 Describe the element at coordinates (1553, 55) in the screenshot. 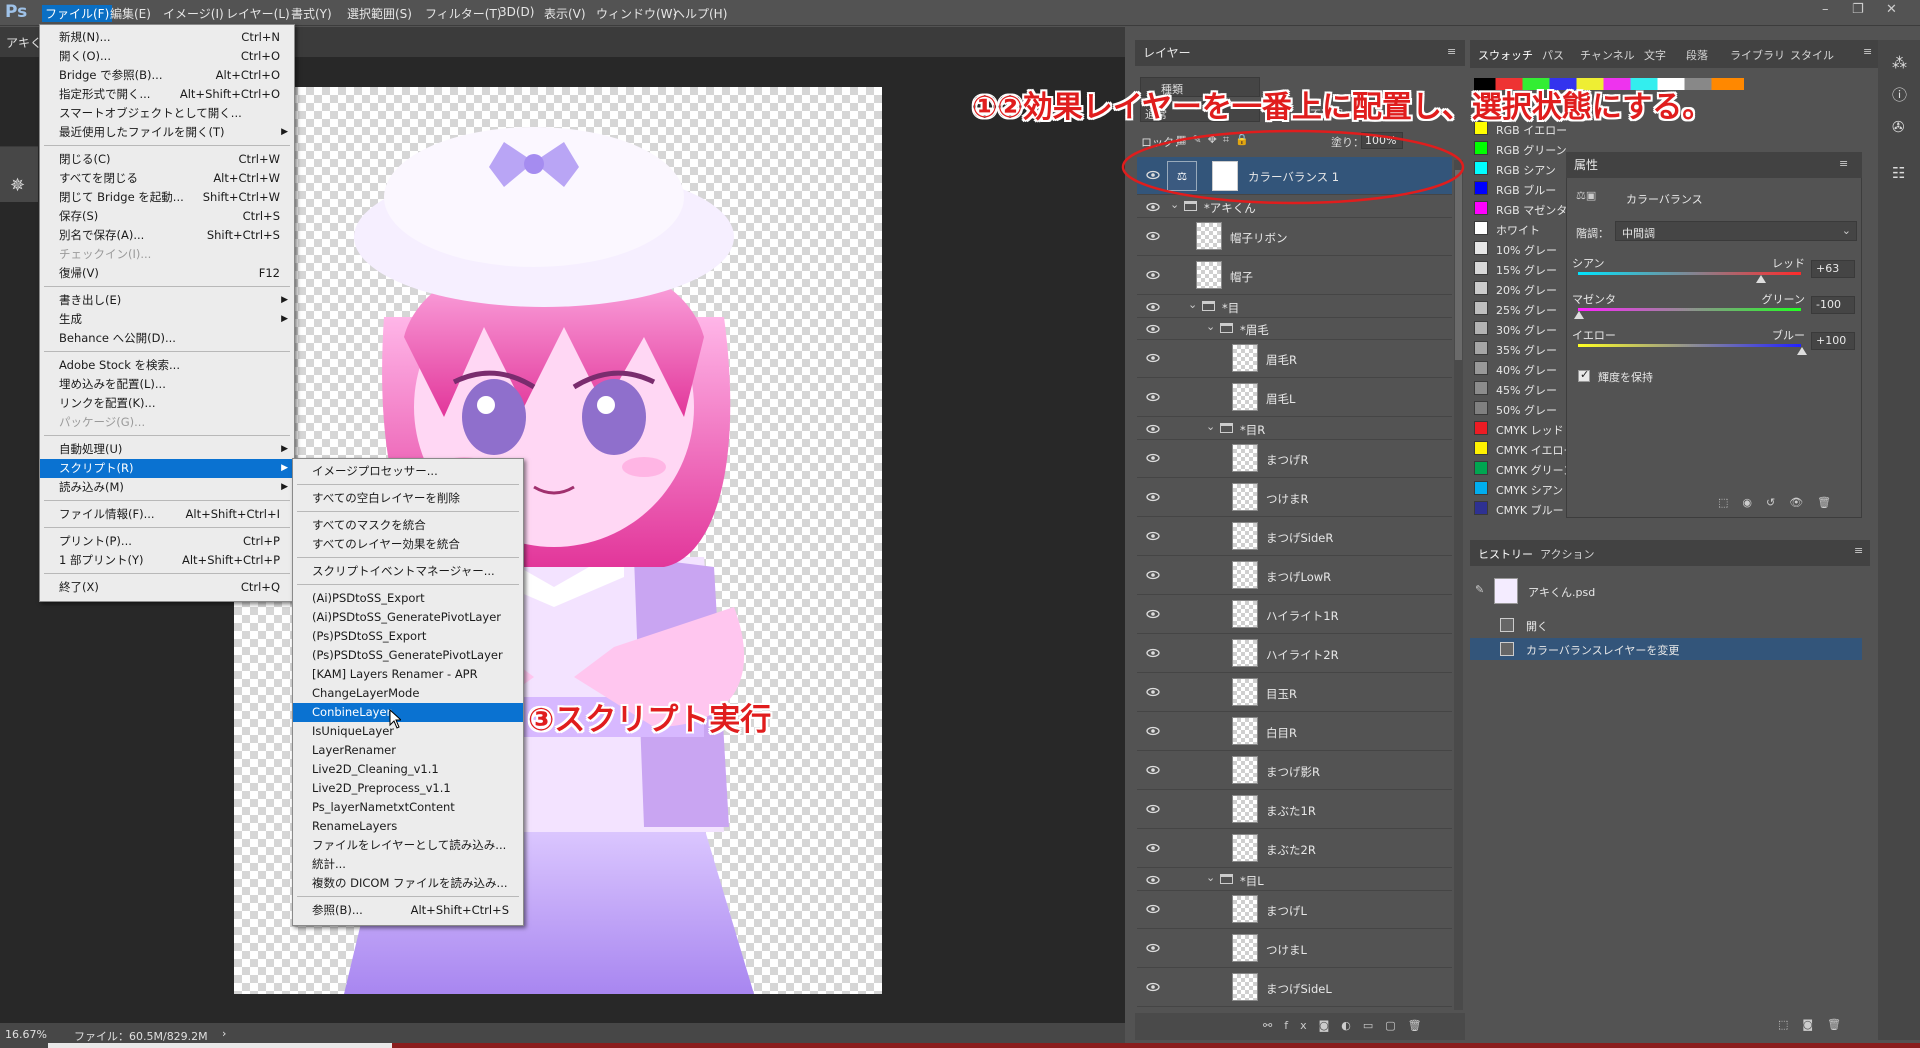

I see `tab-paths: パス` at that location.